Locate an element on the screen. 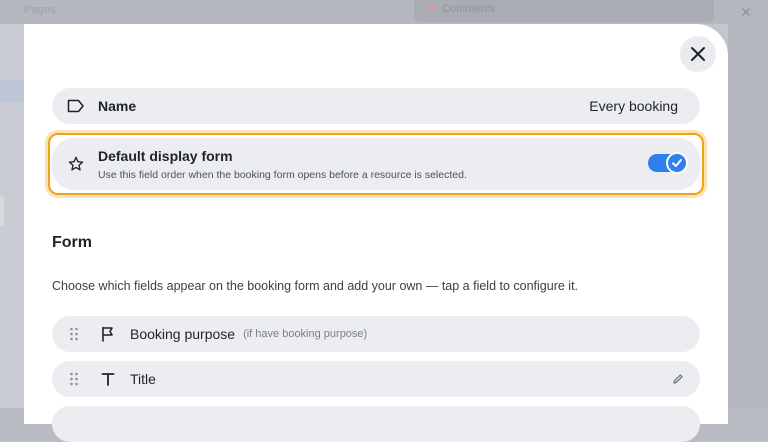 The height and width of the screenshot is (442, 768). field-hint: (if have booking purpose) is located at coordinates (305, 334).